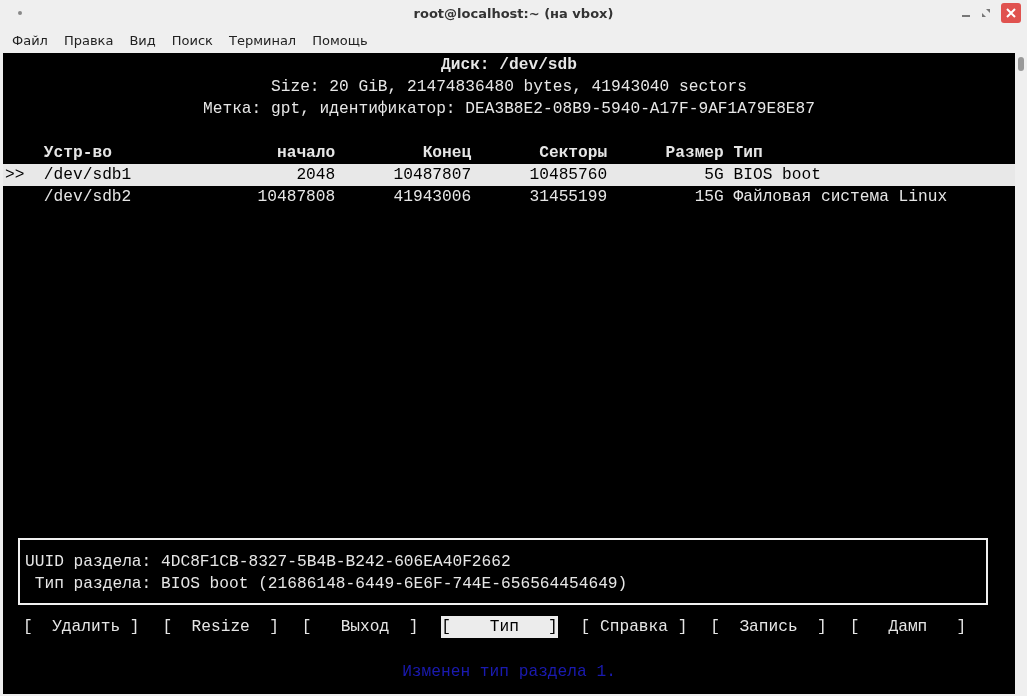 The width and height of the screenshot is (1027, 696). Describe the element at coordinates (315, 175) in the screenshot. I see `table-cell-text: 2048` at that location.